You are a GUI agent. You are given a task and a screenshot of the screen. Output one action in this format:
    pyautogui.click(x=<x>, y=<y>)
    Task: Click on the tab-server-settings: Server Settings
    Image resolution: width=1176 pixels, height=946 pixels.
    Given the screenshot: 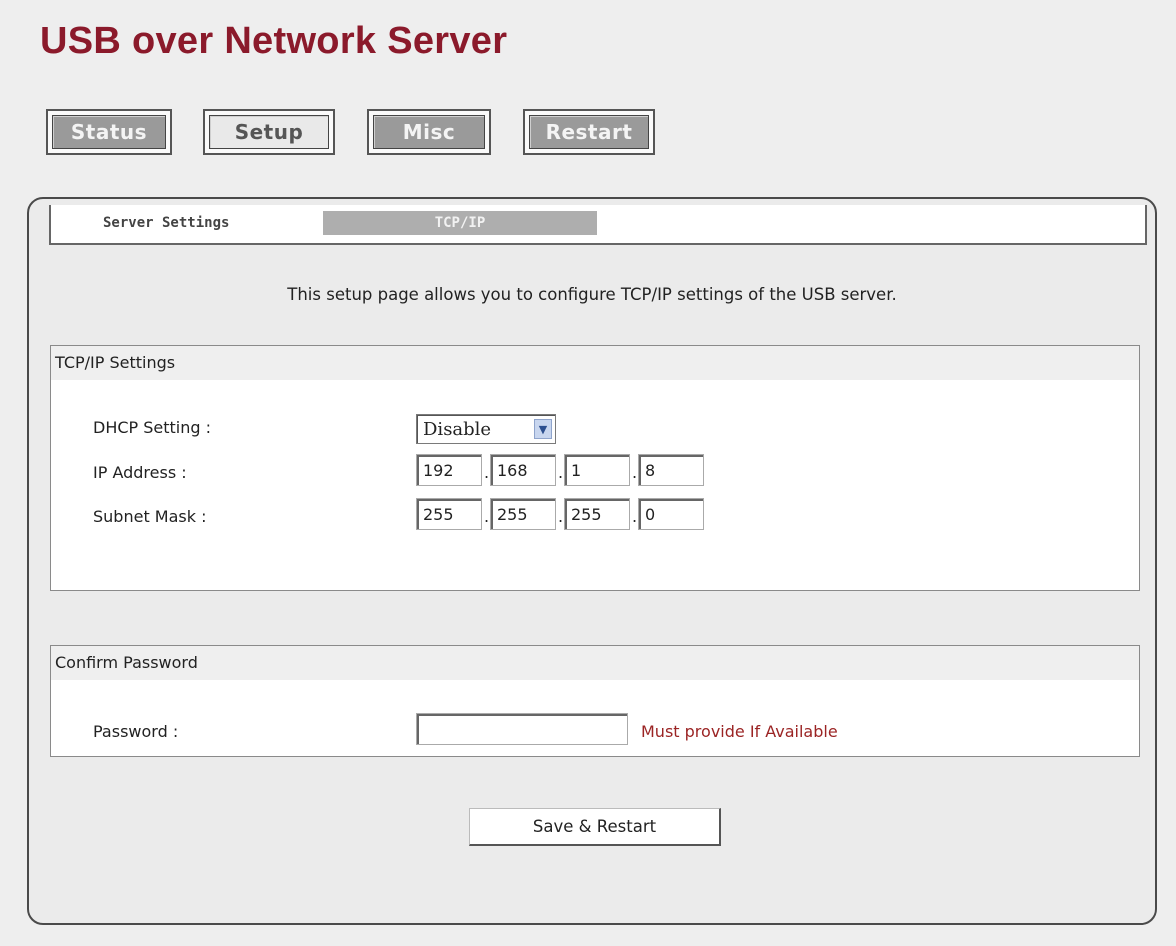 What is the action you would take?
    pyautogui.click(x=181, y=223)
    